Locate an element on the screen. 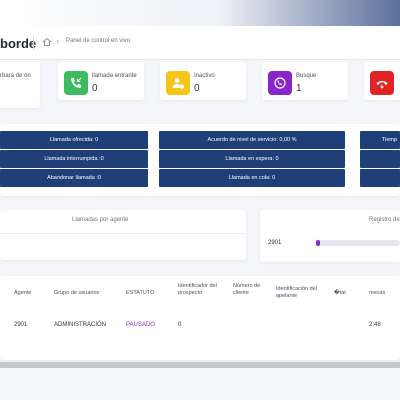  table-header: mecas is located at coordinates (377, 293).